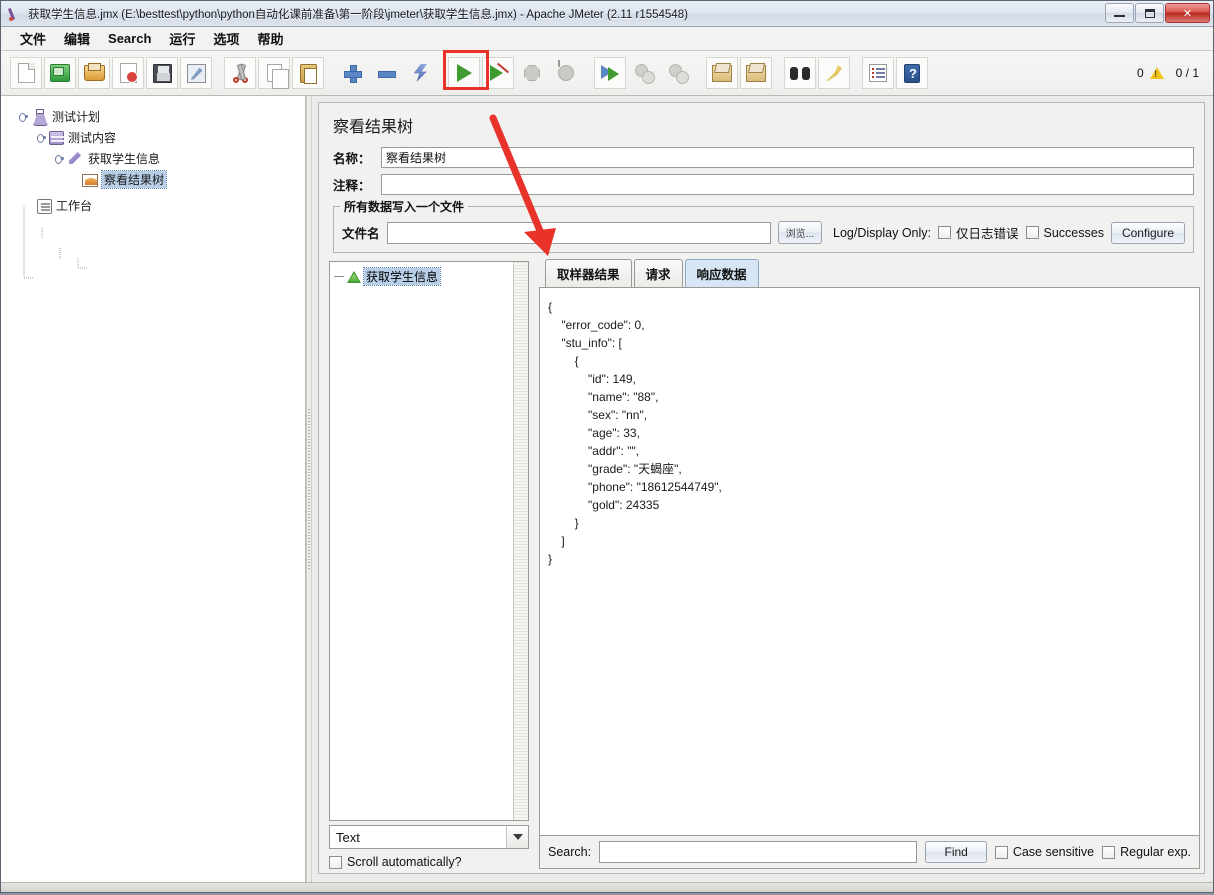 The image size is (1214, 895). Describe the element at coordinates (429, 837) in the screenshot. I see `renderer-select: Text` at that location.